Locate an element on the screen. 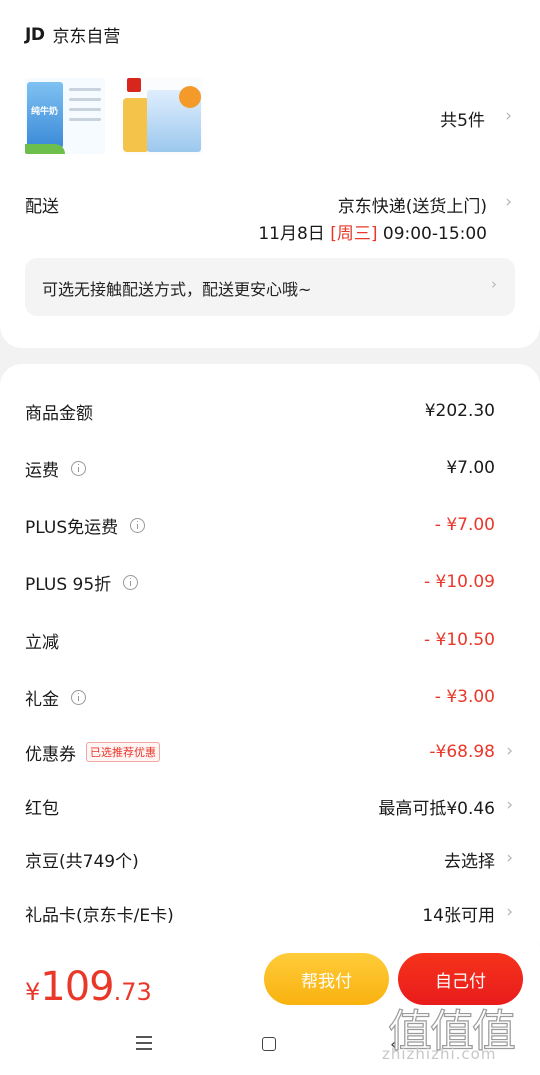  fee-label: 礼金 is located at coordinates (55, 697).